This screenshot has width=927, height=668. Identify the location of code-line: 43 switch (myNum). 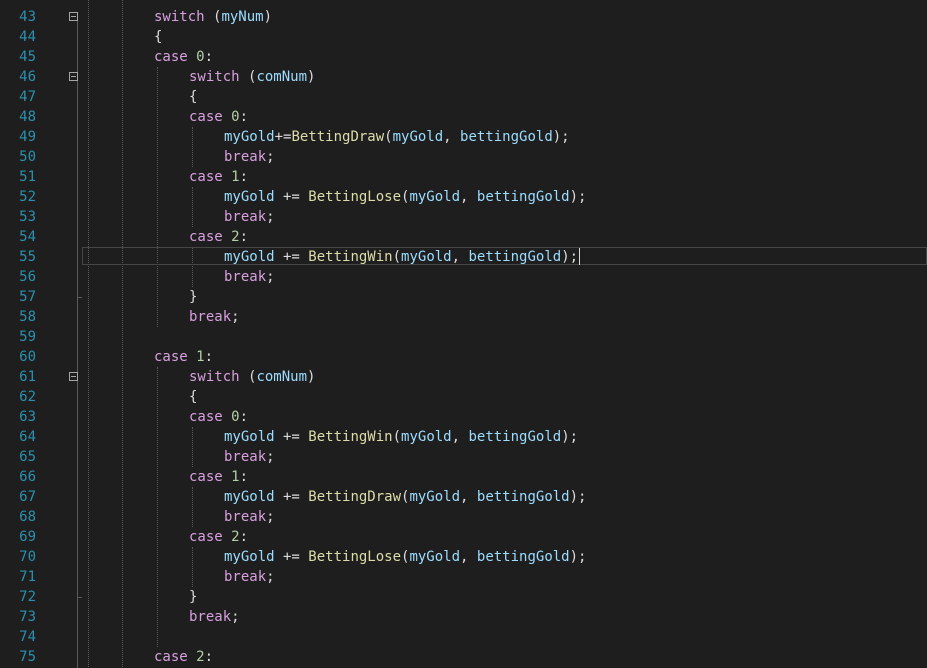
(463, 17).